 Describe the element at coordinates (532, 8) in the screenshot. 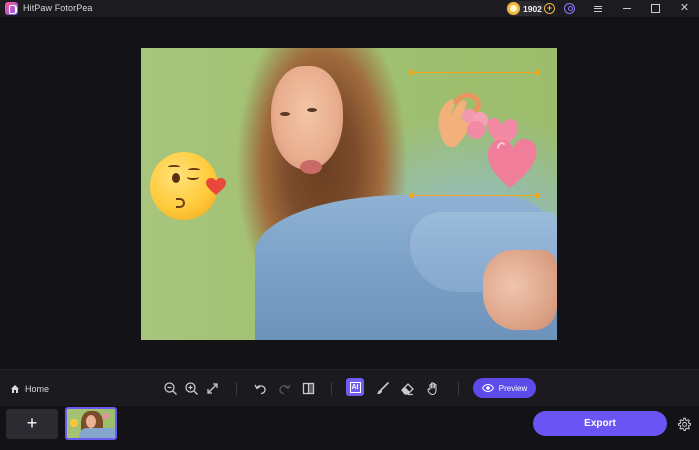

I see `coin-count: 1902` at that location.